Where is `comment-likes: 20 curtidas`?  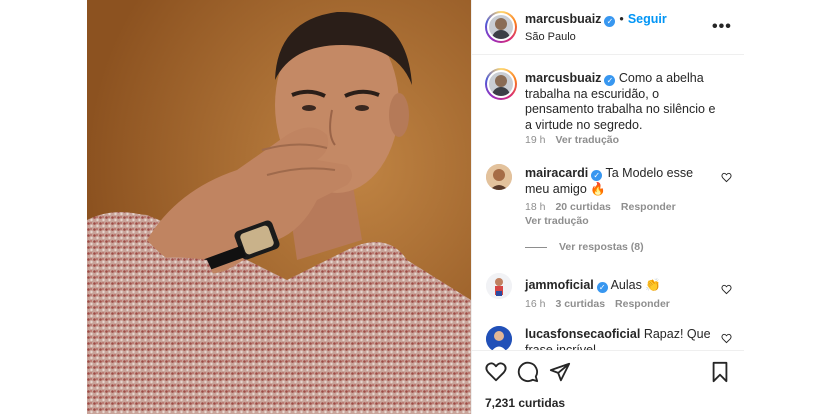 comment-likes: 20 curtidas is located at coordinates (582, 207).